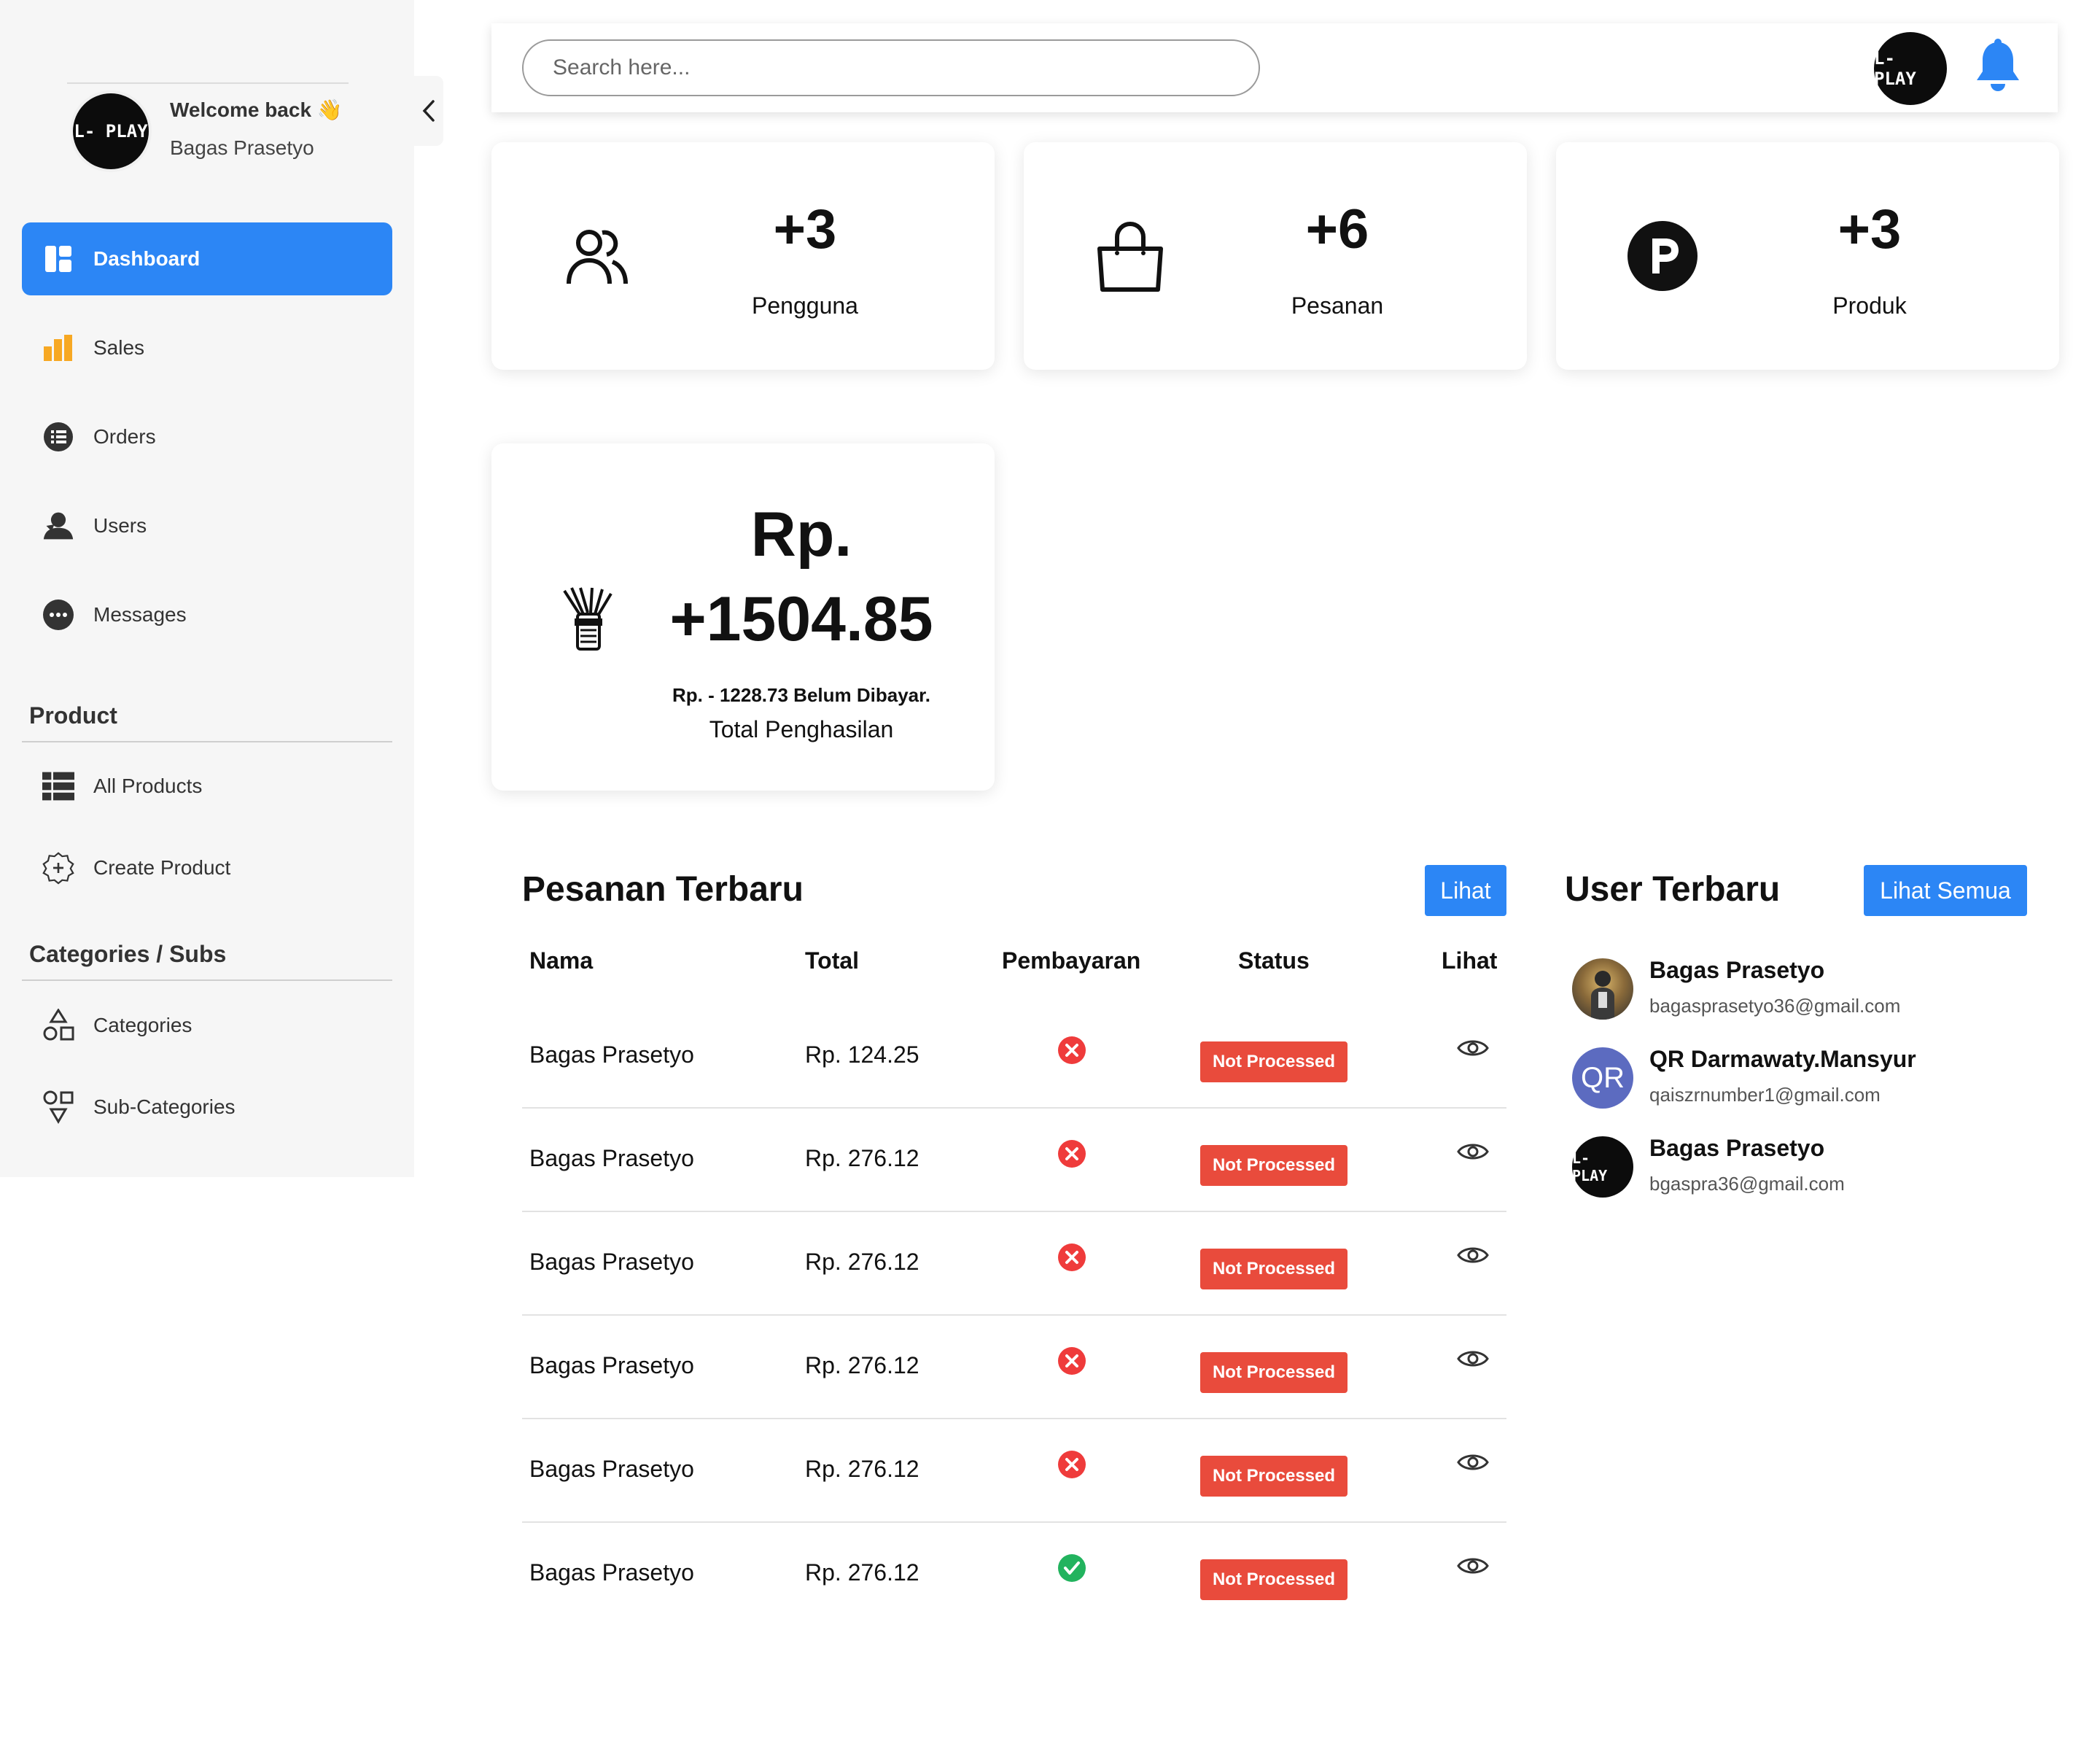  What do you see at coordinates (1130, 258) in the screenshot?
I see `shopping-bag-icon` at bounding box center [1130, 258].